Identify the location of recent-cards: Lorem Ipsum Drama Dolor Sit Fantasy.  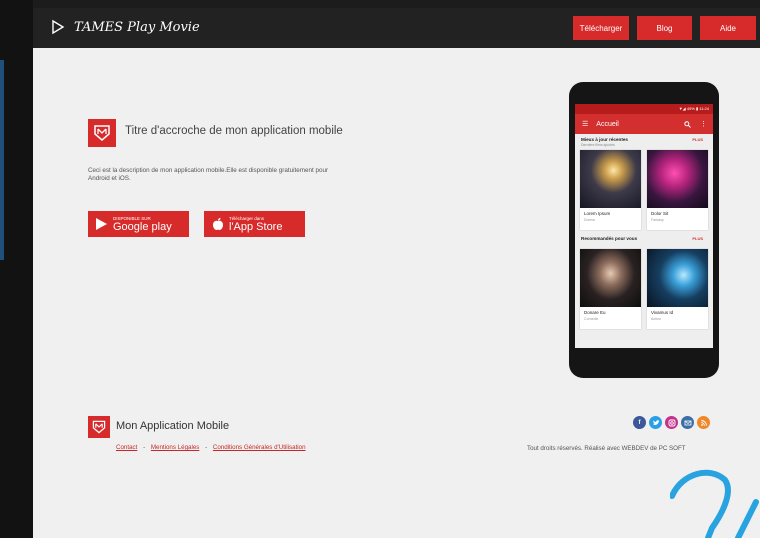
(644, 190).